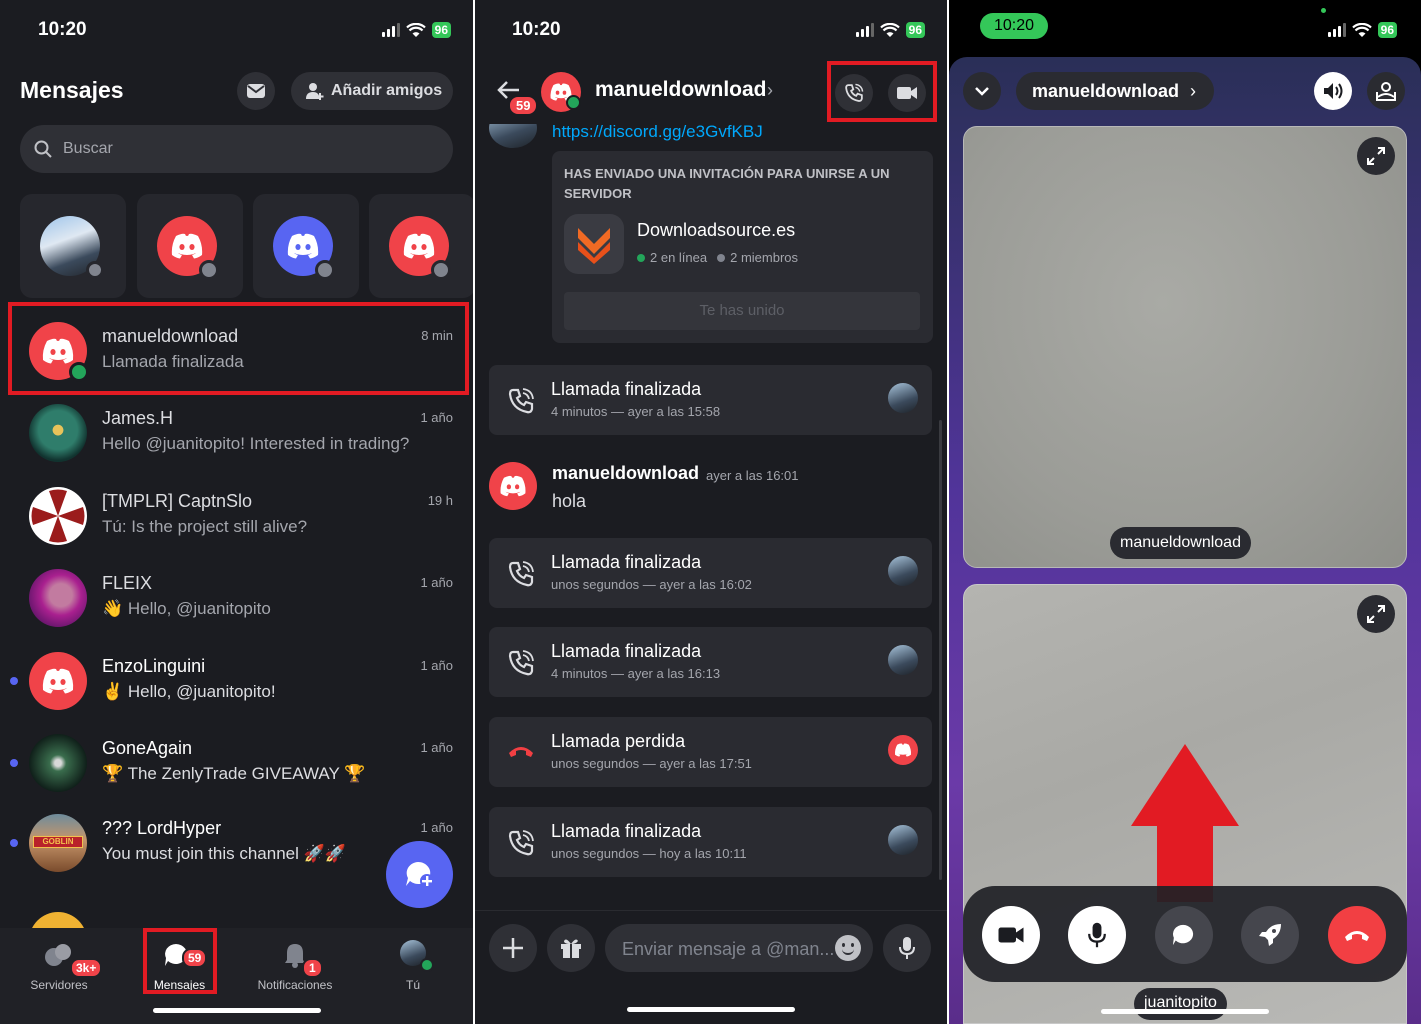 This screenshot has height=1024, width=1421. I want to click on nav-servers: 3k+ Servidores, so click(59, 966).